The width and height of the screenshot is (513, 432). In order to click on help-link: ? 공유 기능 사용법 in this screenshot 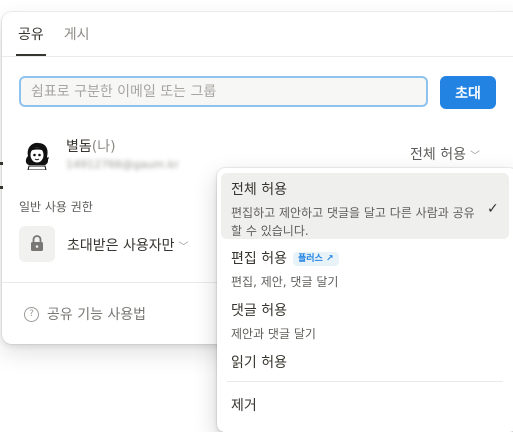, I will do `click(85, 314)`.